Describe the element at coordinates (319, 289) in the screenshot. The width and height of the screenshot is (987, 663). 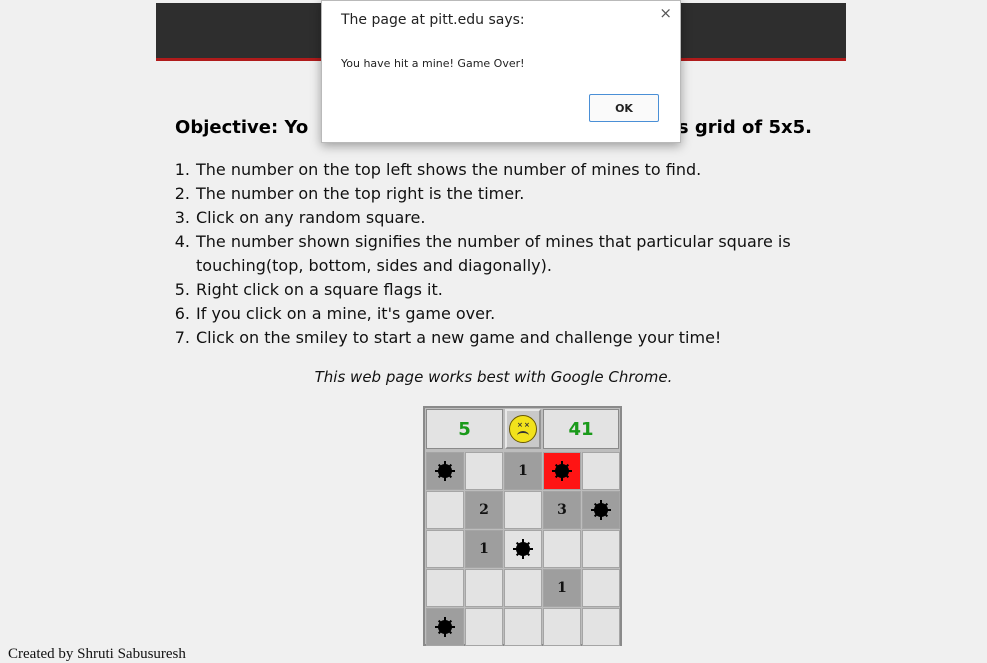
I see `rule-text: Right click on a square flags it.` at that location.